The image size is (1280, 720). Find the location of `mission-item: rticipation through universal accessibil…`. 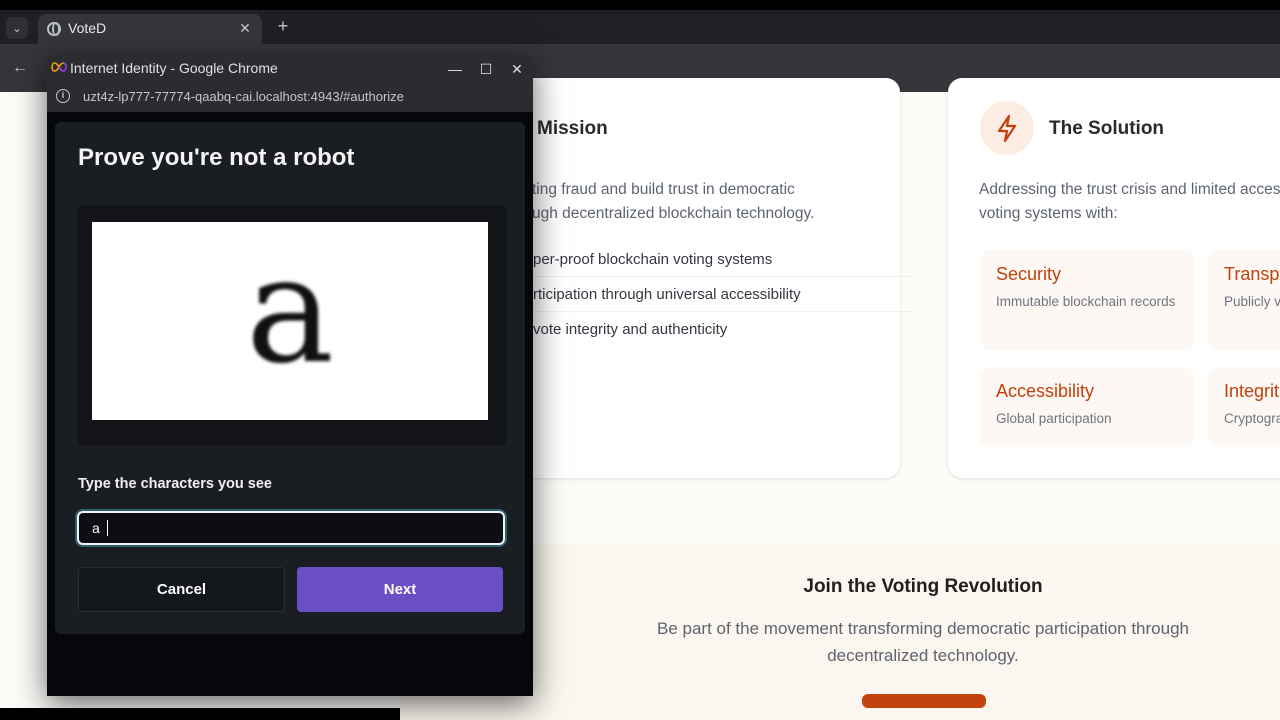

mission-item: rticipation through universal accessibil… is located at coordinates (723, 299).